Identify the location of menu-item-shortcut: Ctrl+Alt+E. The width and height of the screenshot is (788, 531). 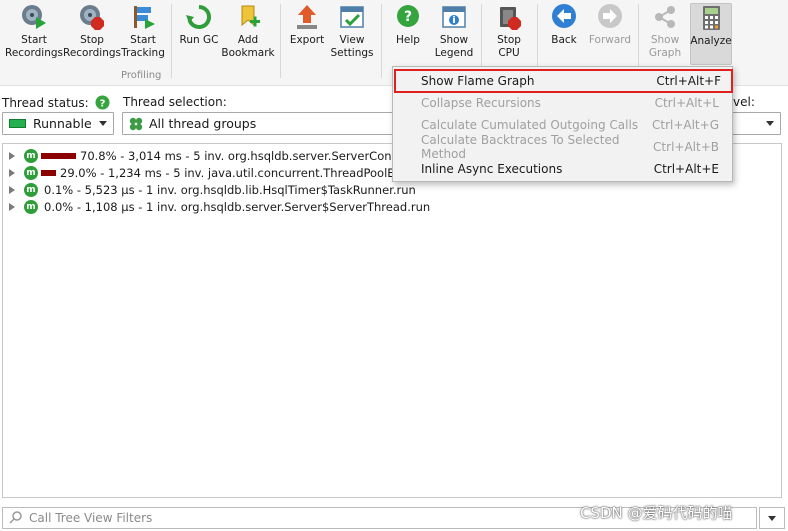
(686, 169).